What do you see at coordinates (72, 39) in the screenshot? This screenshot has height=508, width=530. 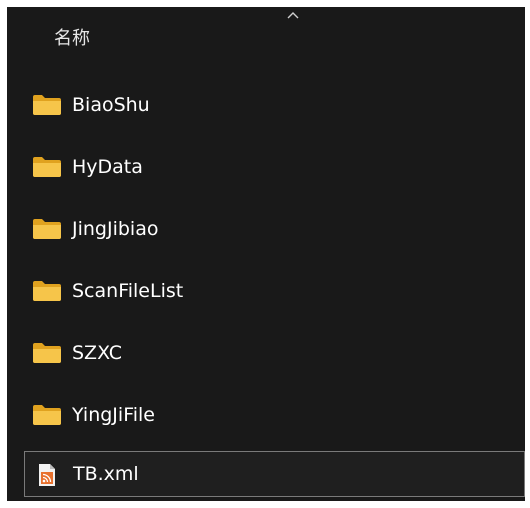 I see `name-column-header: 名称` at bounding box center [72, 39].